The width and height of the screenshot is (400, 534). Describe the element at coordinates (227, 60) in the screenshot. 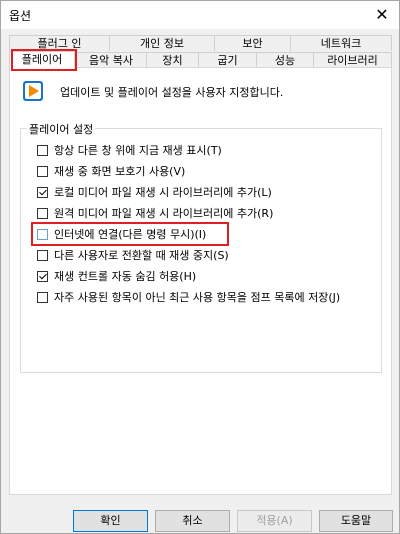

I see `tab-burn: 굽기` at that location.